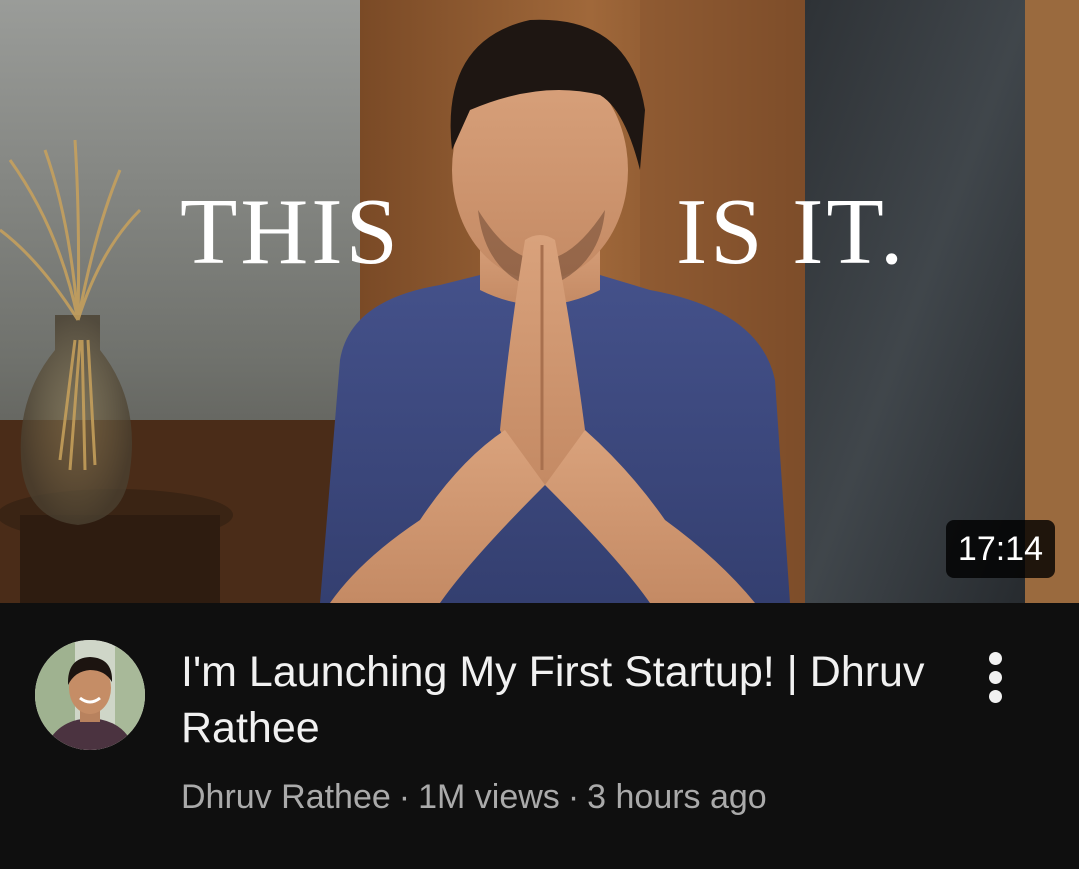 This screenshot has height=869, width=1079. Describe the element at coordinates (286, 797) in the screenshot. I see `channel-name: Dhruv Rathee` at that location.